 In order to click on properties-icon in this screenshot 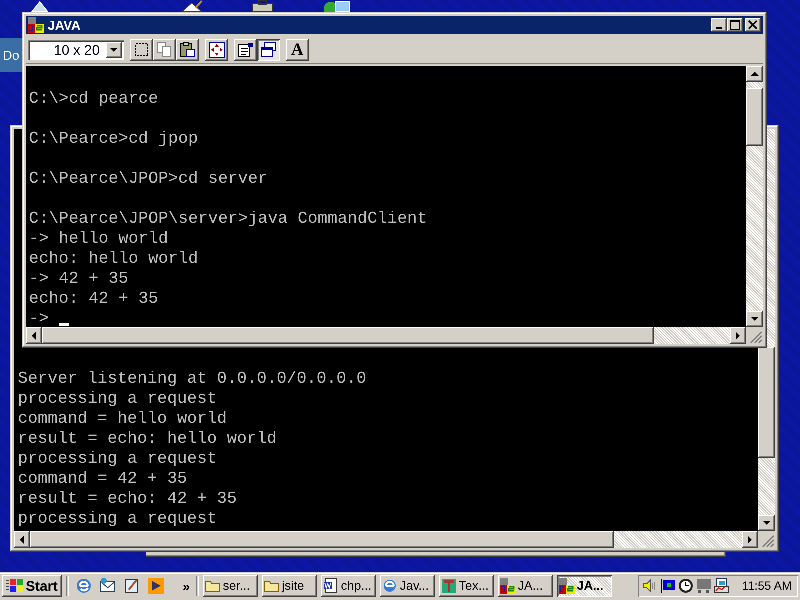, I will do `click(246, 50)`.